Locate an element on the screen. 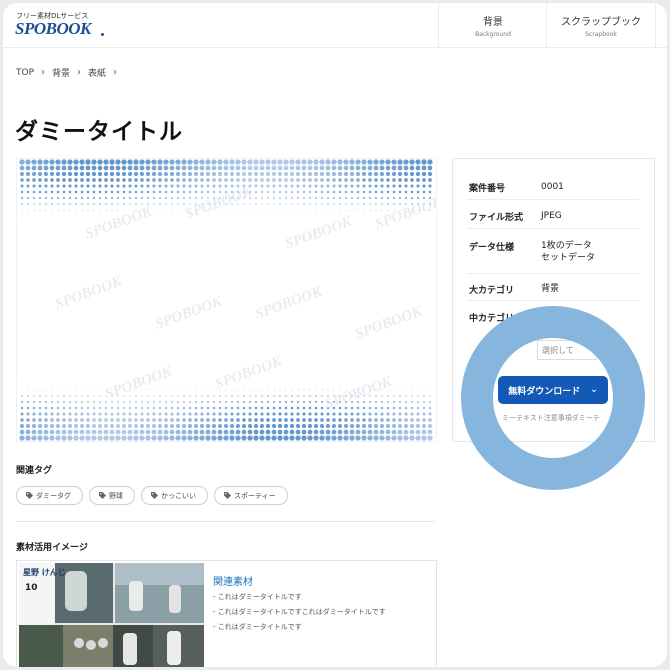 The image size is (670, 670). info-key: ファイル形式 is located at coordinates (496, 218).